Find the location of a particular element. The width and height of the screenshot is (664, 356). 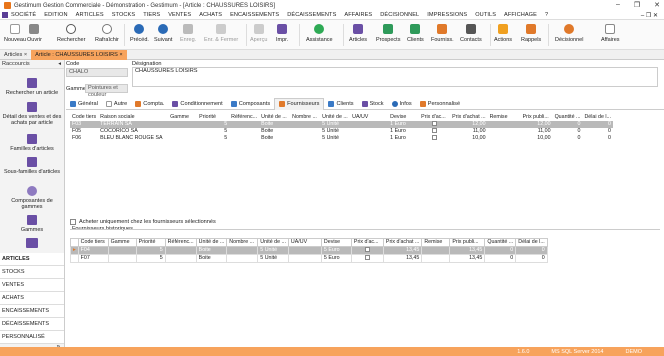

impr-button: Impr. is located at coordinates (282, 32).